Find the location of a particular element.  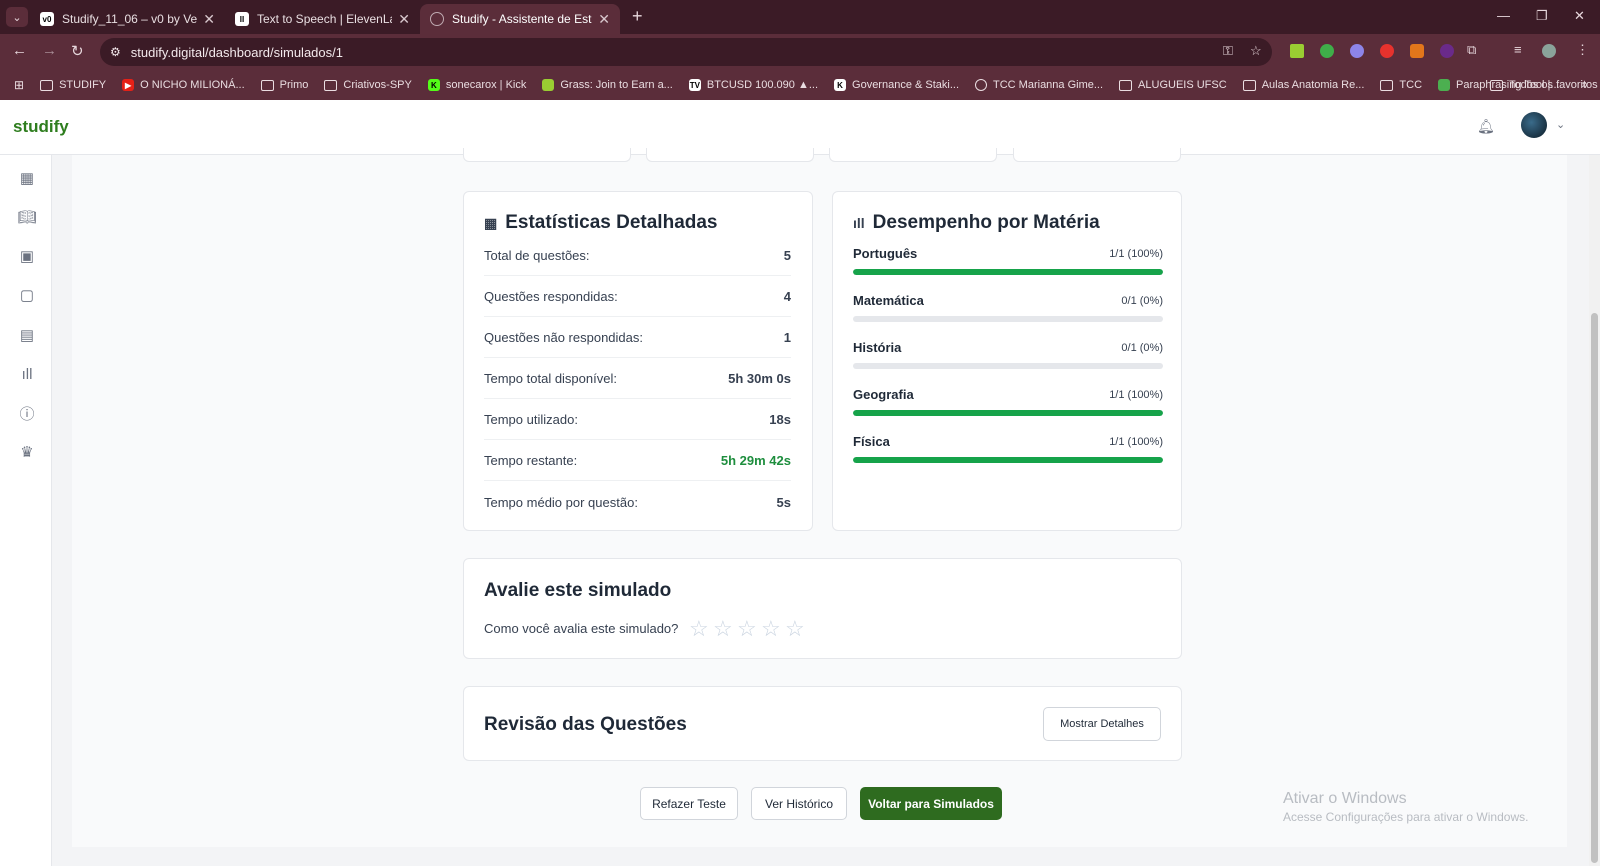

subject-name: História is located at coordinates (877, 347).